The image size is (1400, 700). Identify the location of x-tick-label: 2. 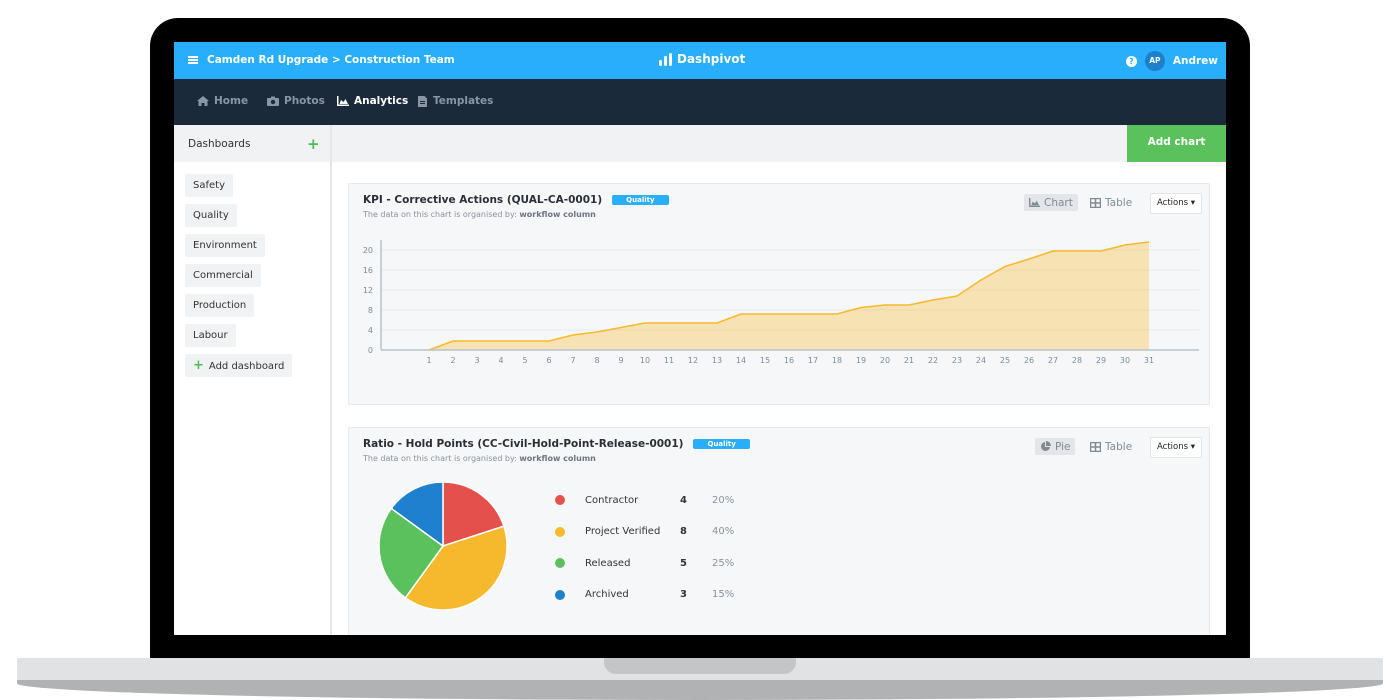
(452, 360).